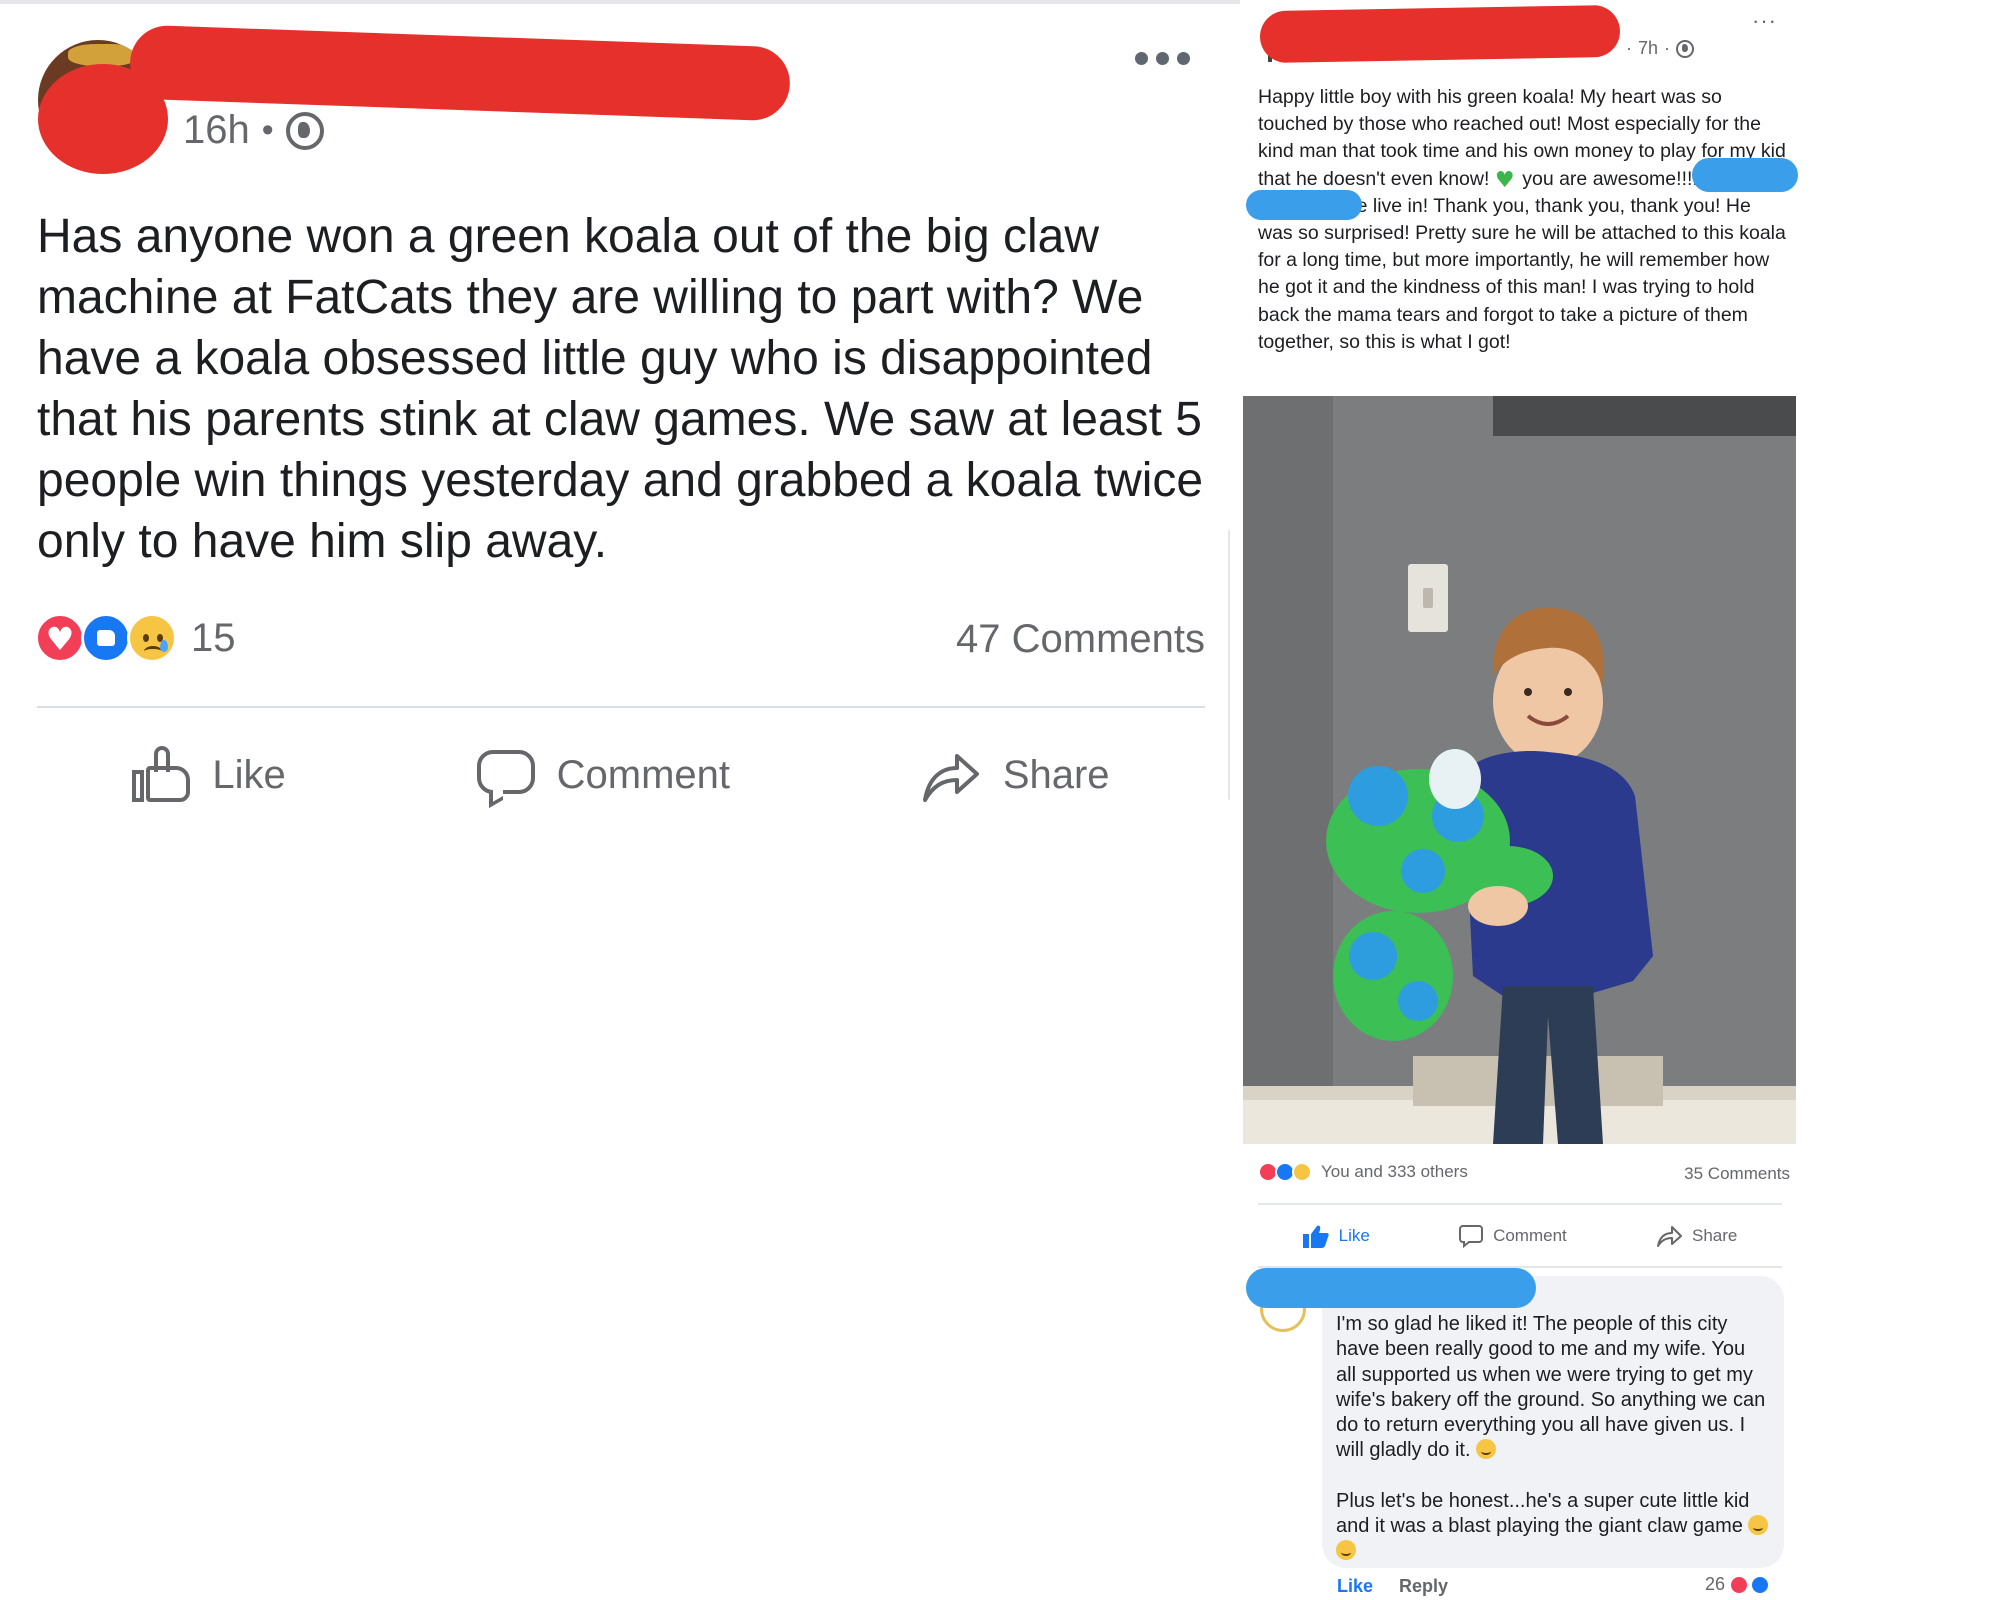 This screenshot has width=2000, height=1600. What do you see at coordinates (103, 119) in the screenshot?
I see `redacted-avatar` at bounding box center [103, 119].